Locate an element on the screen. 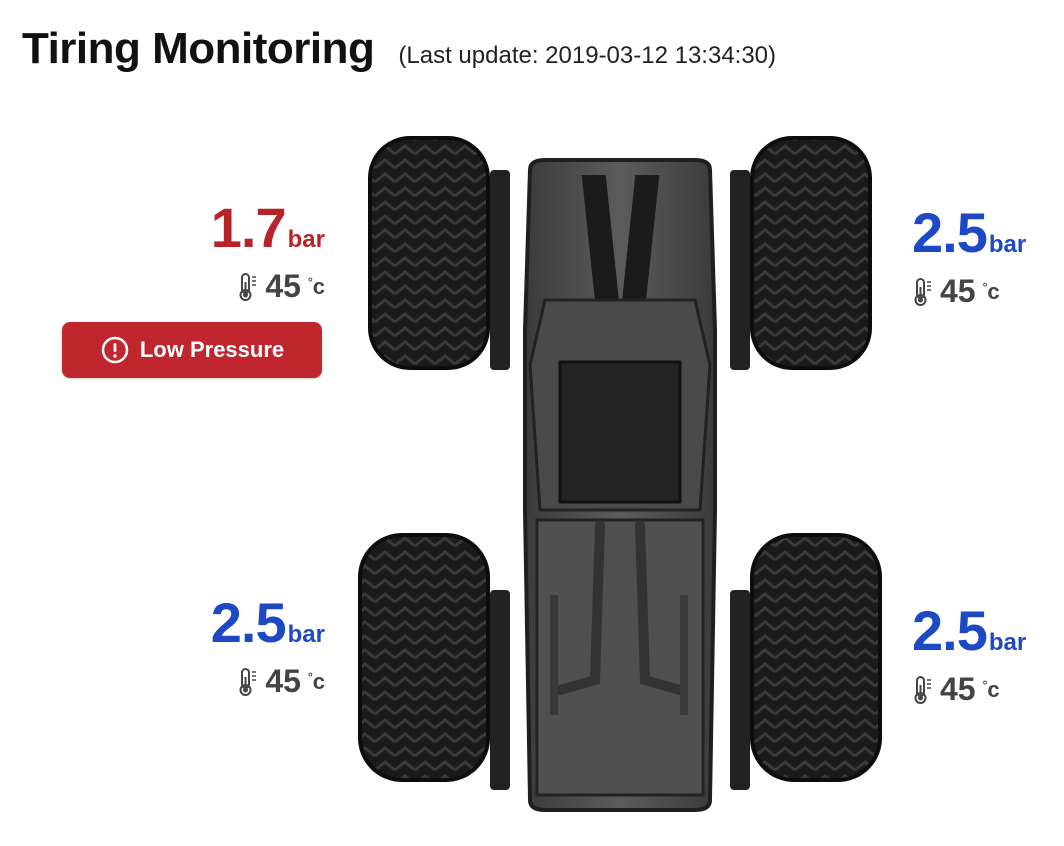  rear-right-temperature: 45 °c is located at coordinates (956, 689).